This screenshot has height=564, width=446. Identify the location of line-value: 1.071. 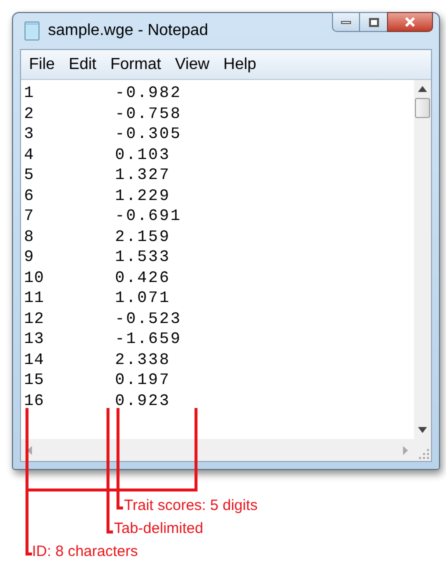
(143, 298).